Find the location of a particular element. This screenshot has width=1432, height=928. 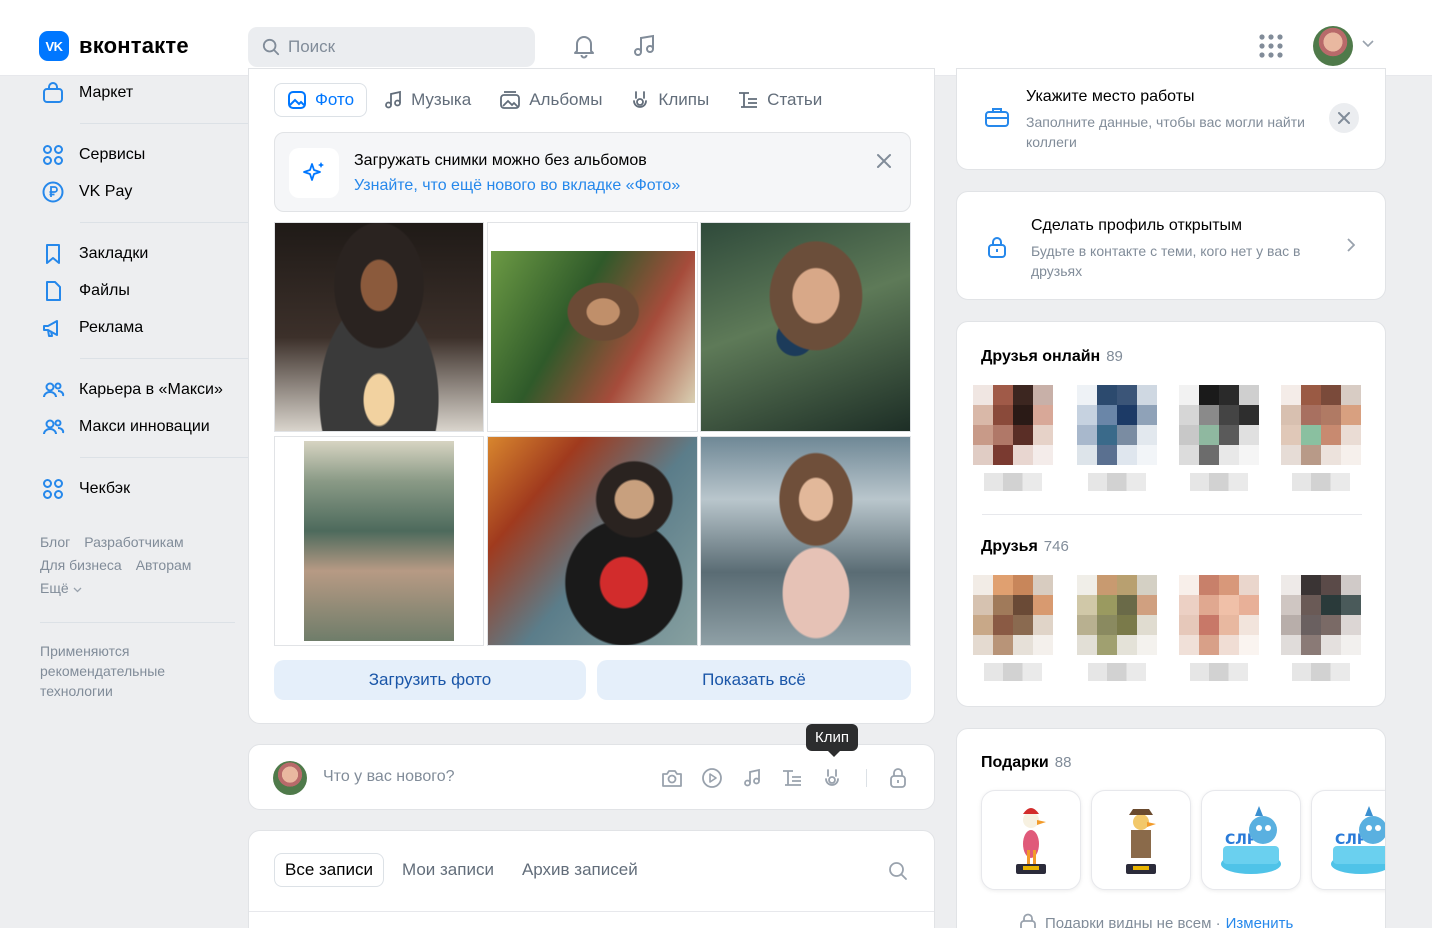

link-business: Для бизнеса is located at coordinates (81, 565).